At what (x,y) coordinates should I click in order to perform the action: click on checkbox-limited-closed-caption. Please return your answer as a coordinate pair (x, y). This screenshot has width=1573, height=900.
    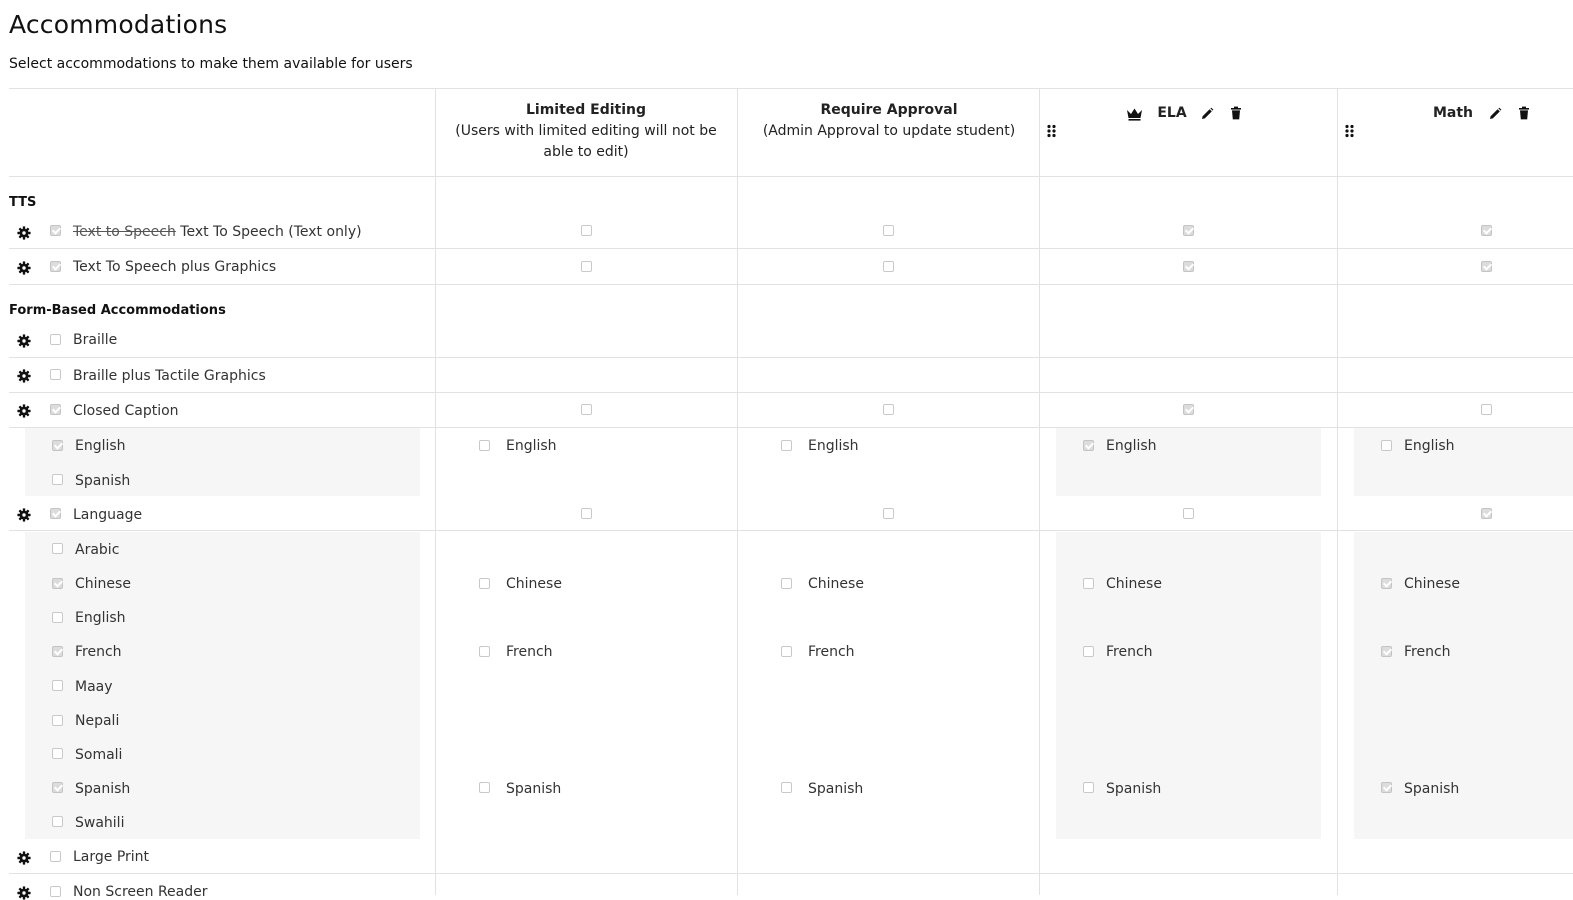
    Looking at the image, I should click on (586, 409).